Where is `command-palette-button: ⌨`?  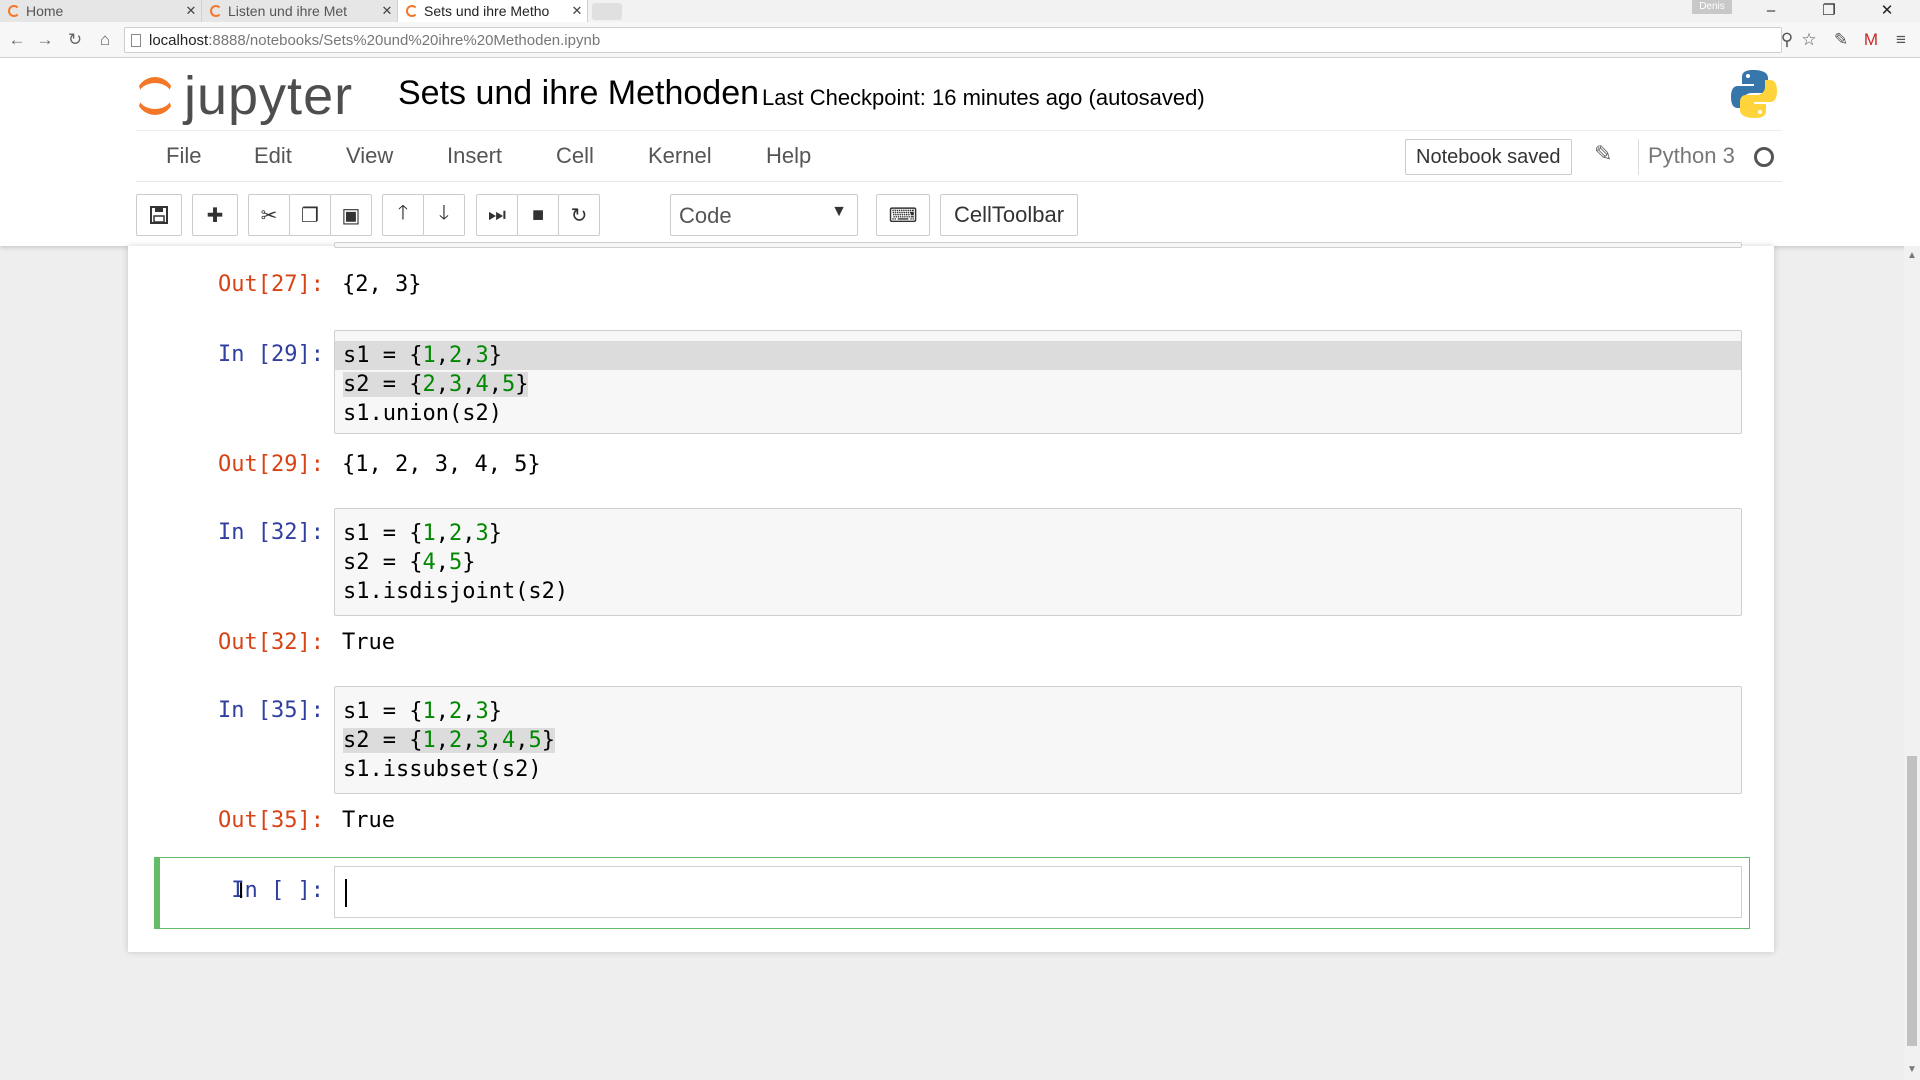
command-palette-button: ⌨ is located at coordinates (903, 215).